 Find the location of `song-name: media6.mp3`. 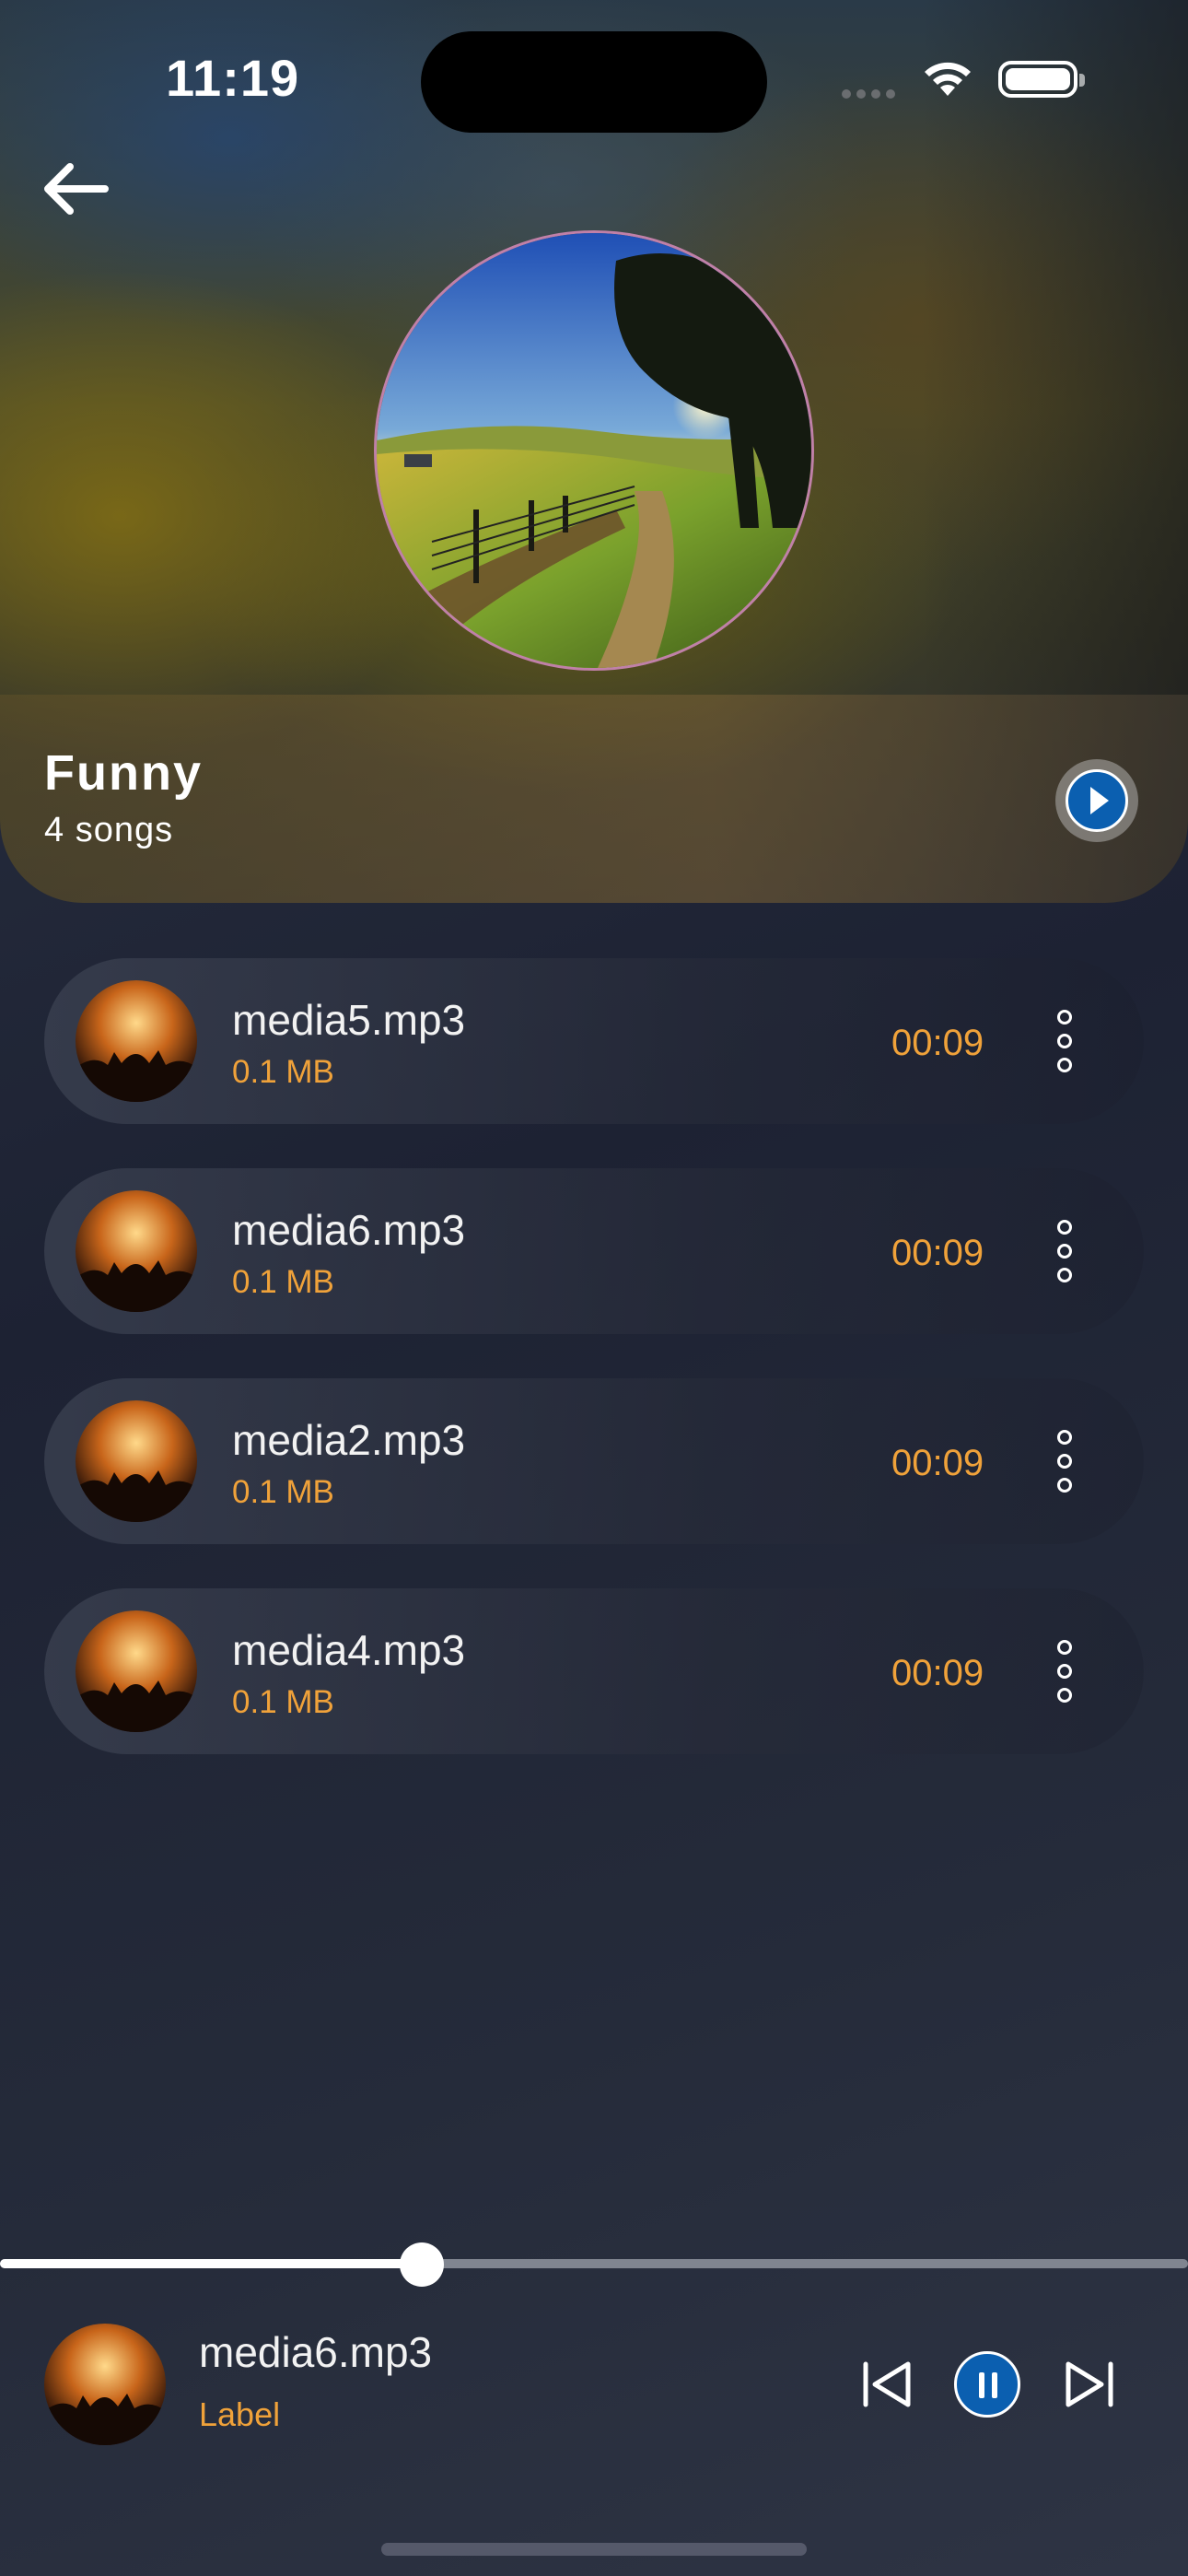

song-name: media6.mp3 is located at coordinates (349, 1230).